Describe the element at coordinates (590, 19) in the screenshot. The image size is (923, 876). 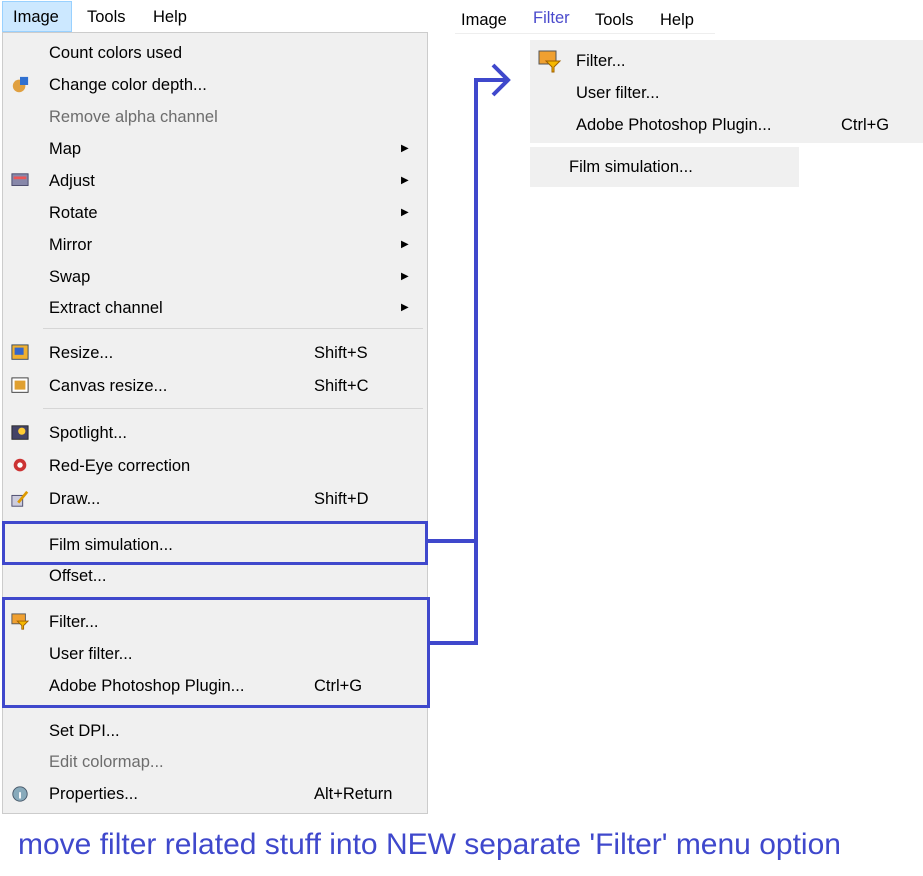
I see `right-menubar: Image Filter Tools Help` at that location.